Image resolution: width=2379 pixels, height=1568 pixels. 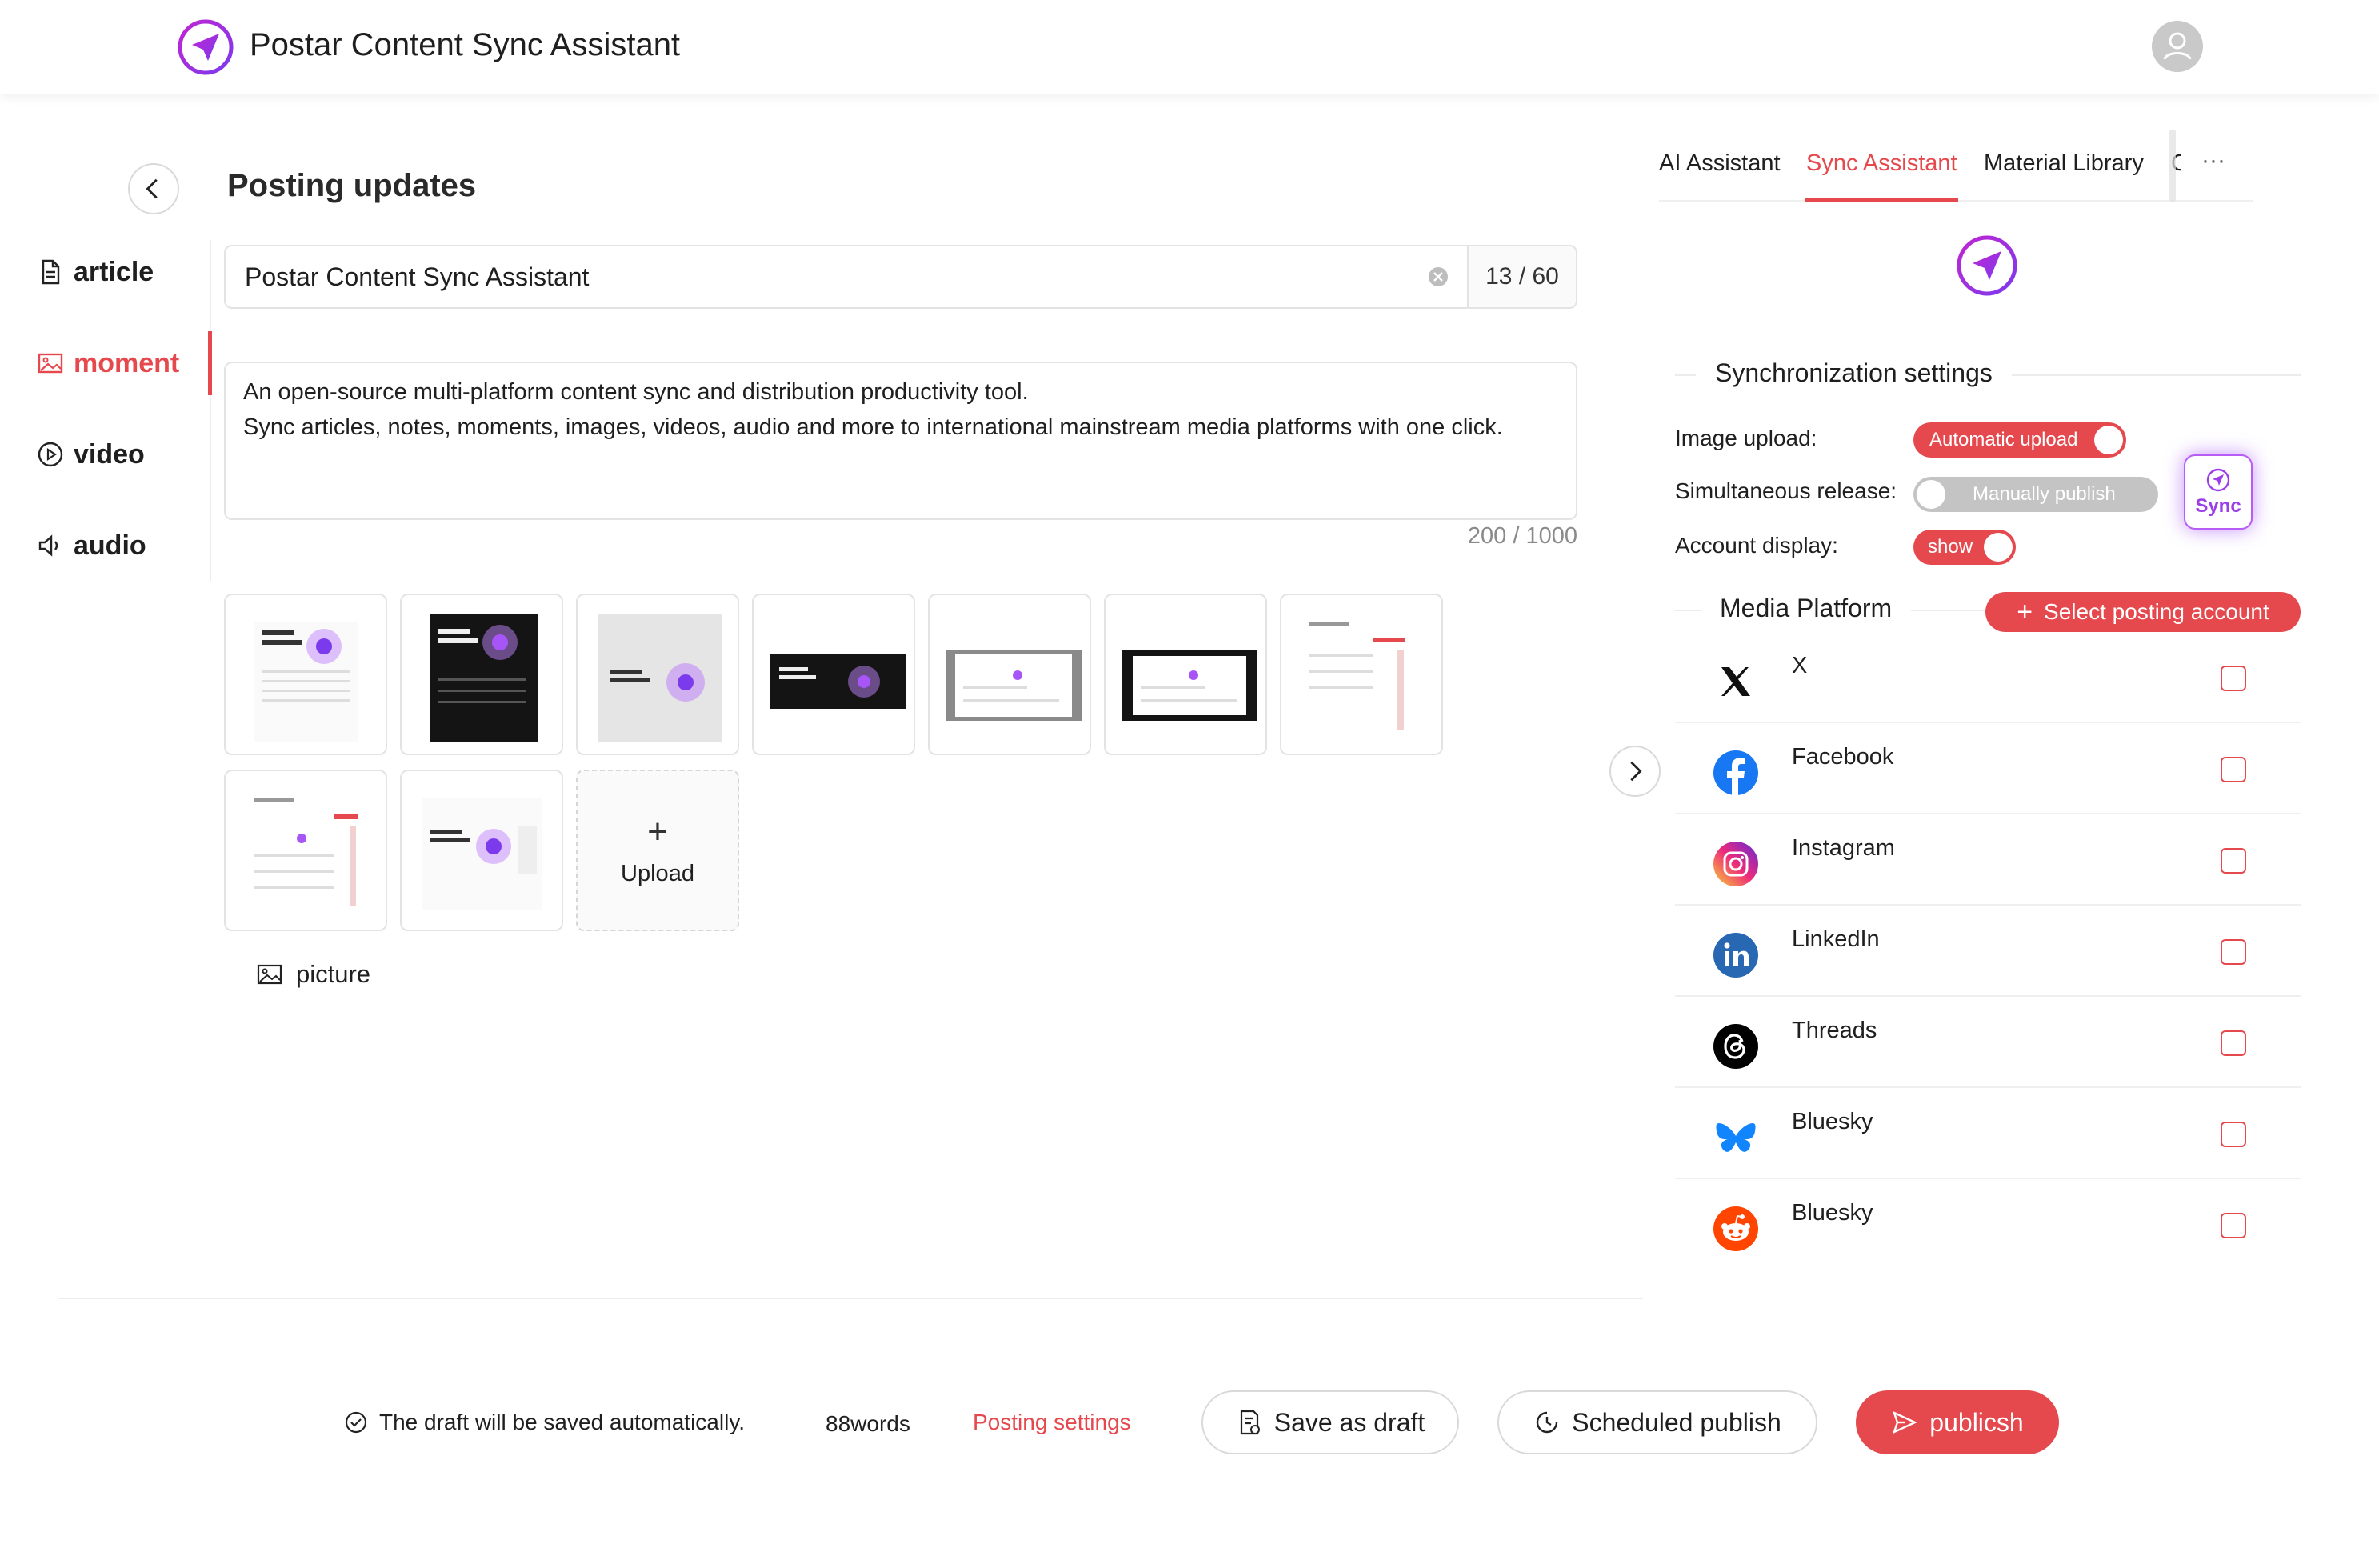 What do you see at coordinates (1735, 772) in the screenshot?
I see `facebook-icon` at bounding box center [1735, 772].